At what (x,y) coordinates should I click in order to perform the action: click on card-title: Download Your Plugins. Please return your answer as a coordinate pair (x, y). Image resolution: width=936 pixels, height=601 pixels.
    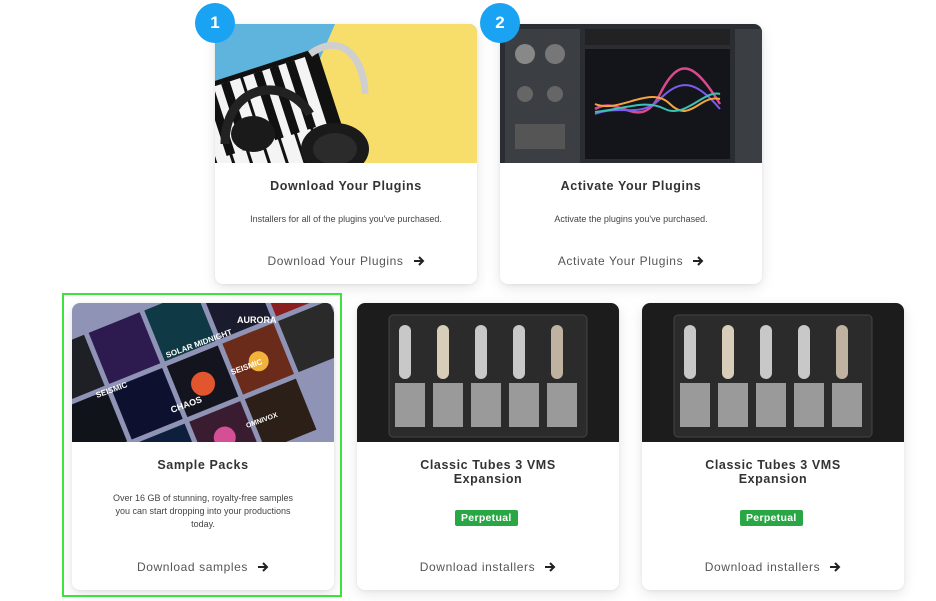
    Looking at the image, I should click on (346, 186).